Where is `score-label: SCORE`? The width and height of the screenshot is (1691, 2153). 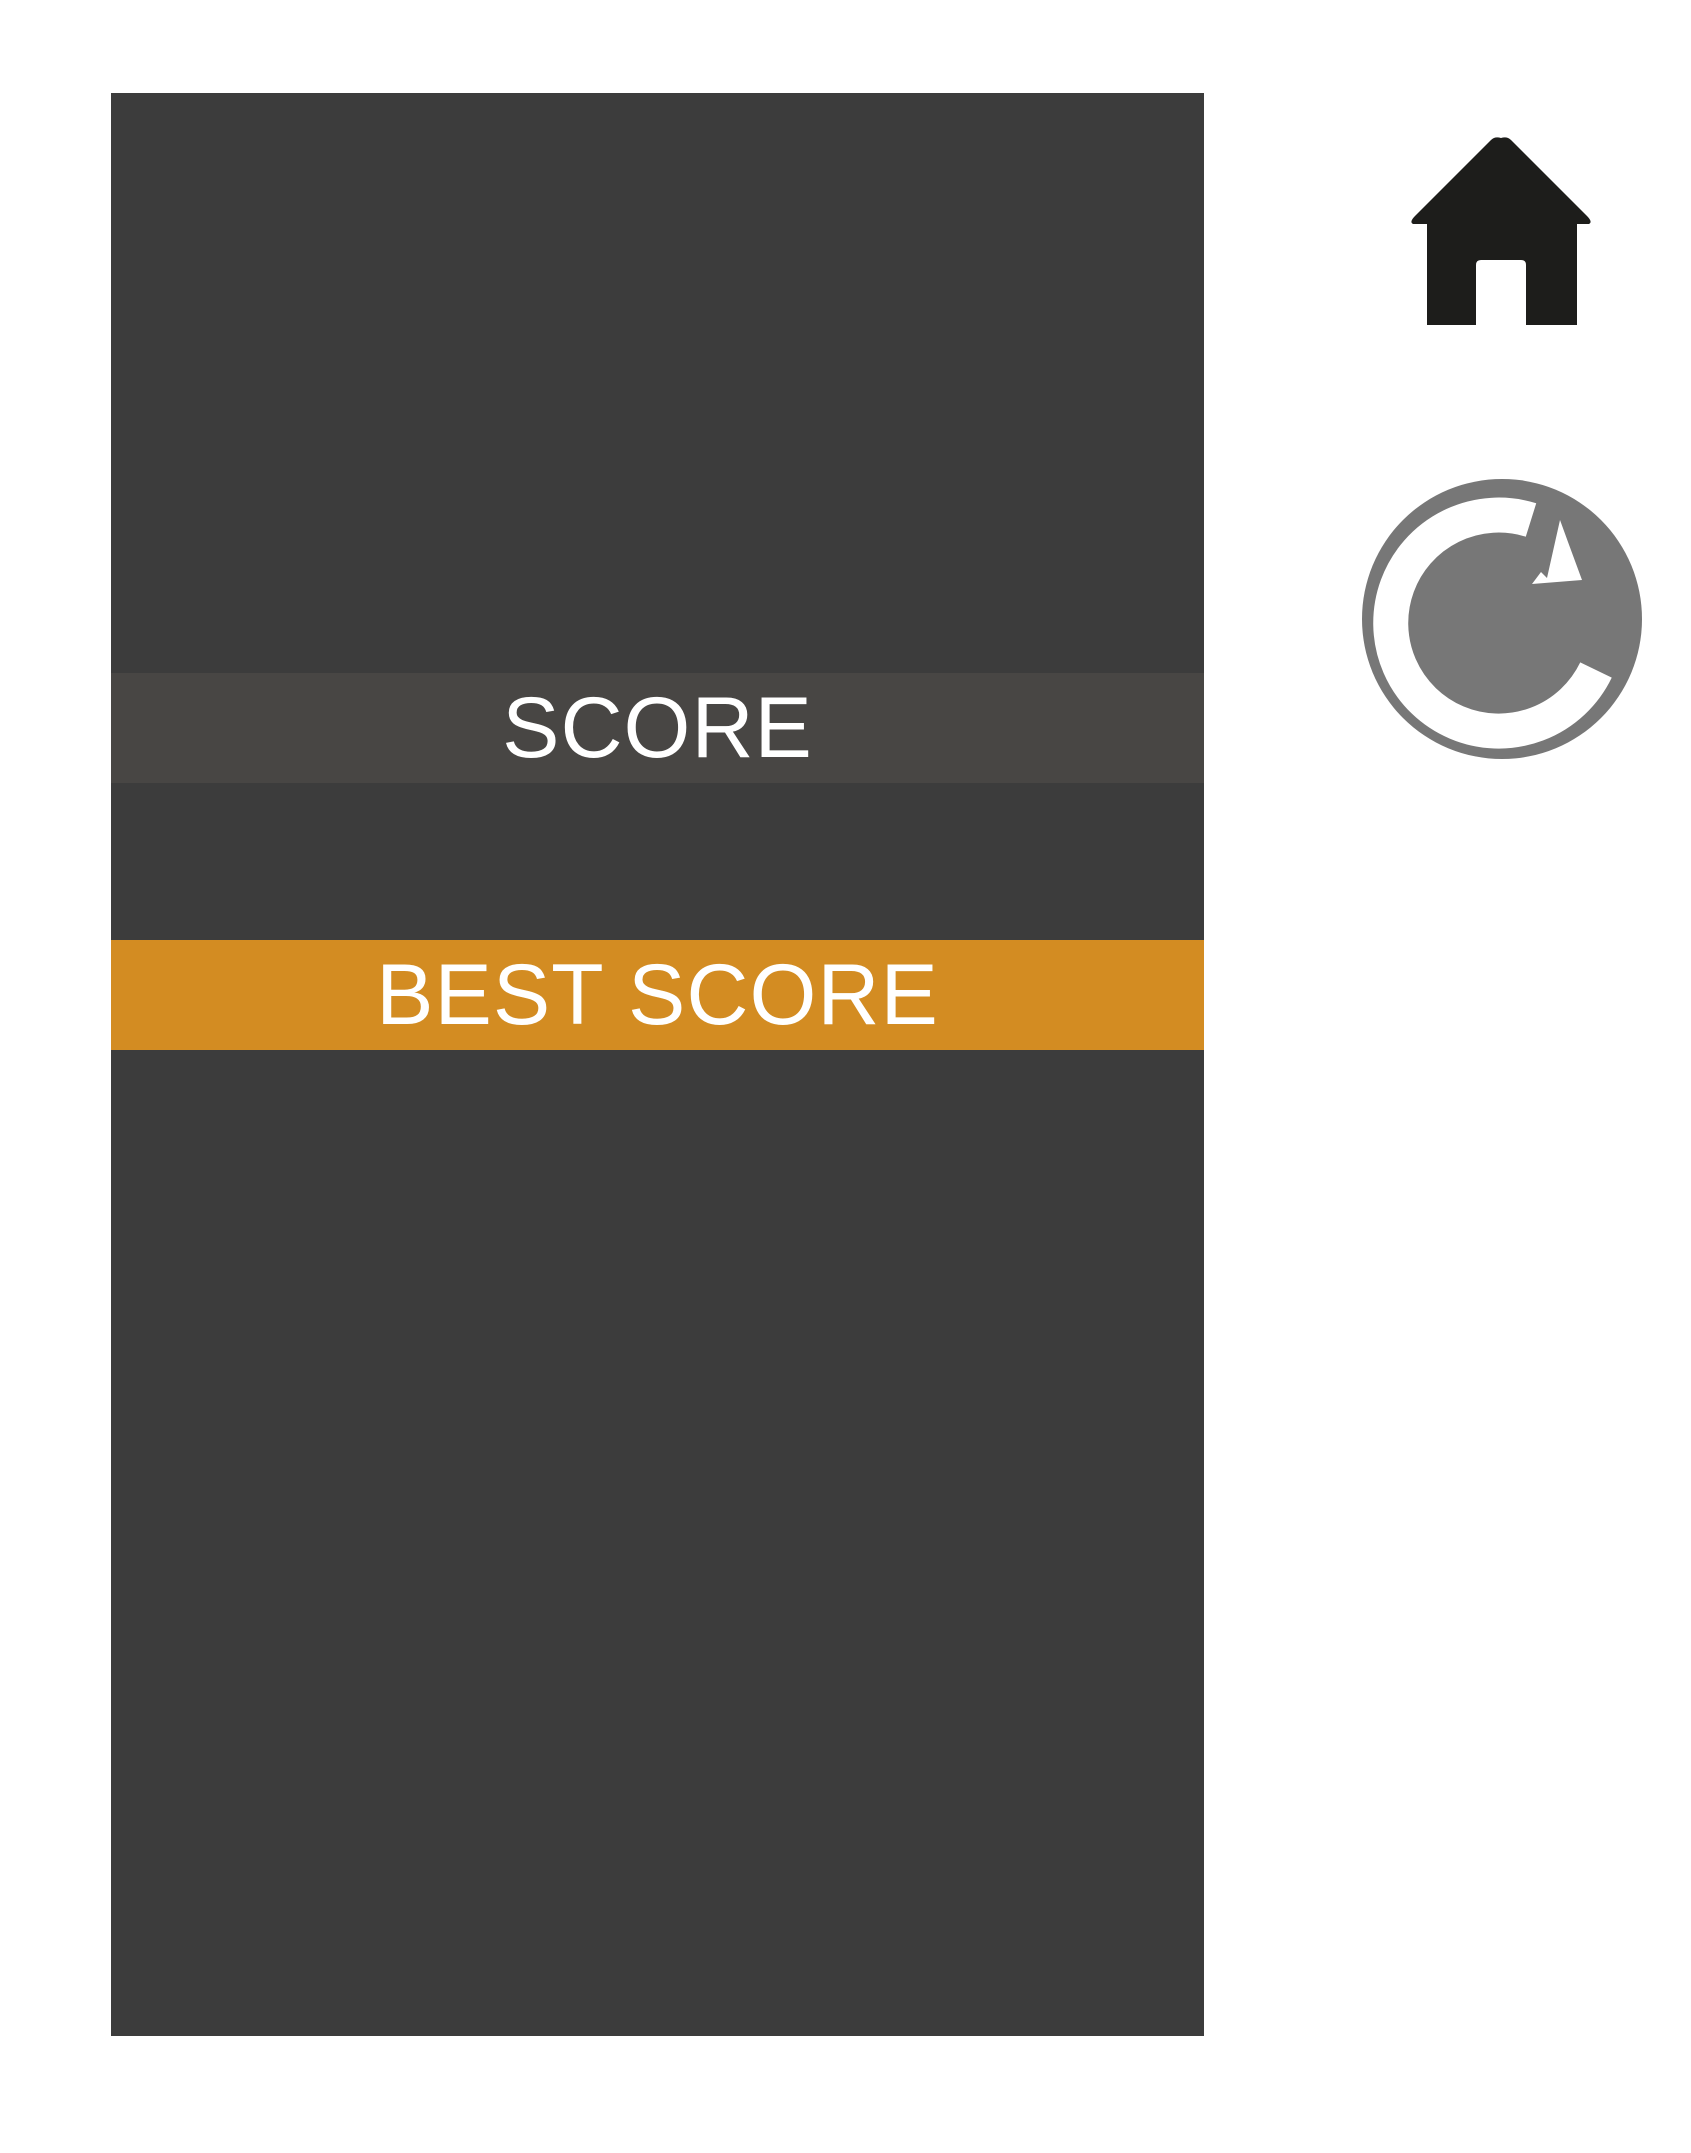
score-label: SCORE is located at coordinates (657, 727).